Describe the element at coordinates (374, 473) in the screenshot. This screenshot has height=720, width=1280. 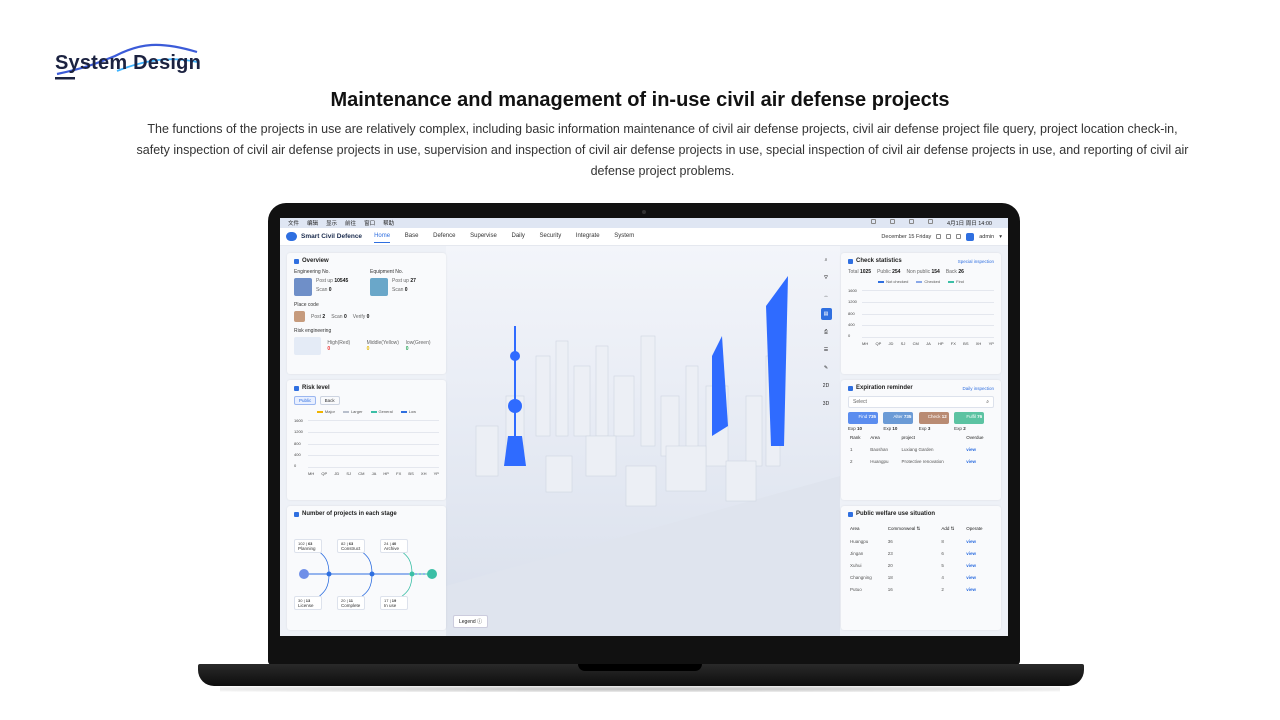
I see `risk-xtick: JA` at that location.